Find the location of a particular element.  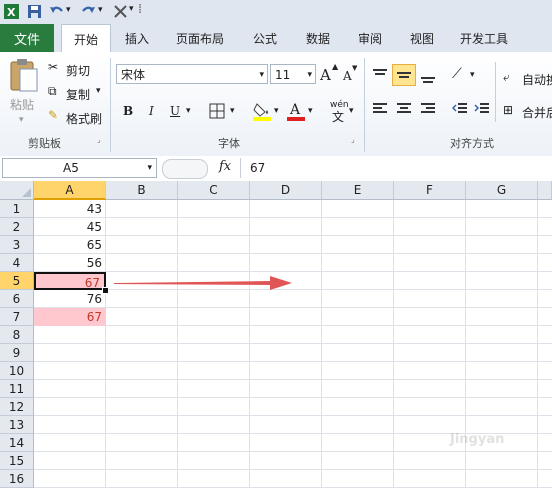

paste-icon is located at coordinates (24, 76).